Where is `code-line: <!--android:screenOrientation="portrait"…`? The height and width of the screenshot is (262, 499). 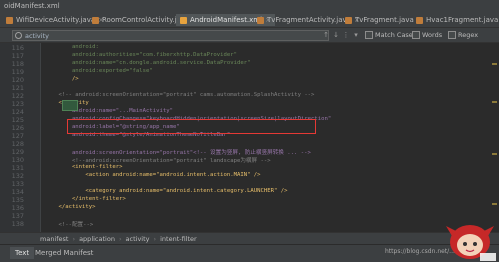
code-line: <!--android:screenOrientation="portrait"… is located at coordinates (158, 161).